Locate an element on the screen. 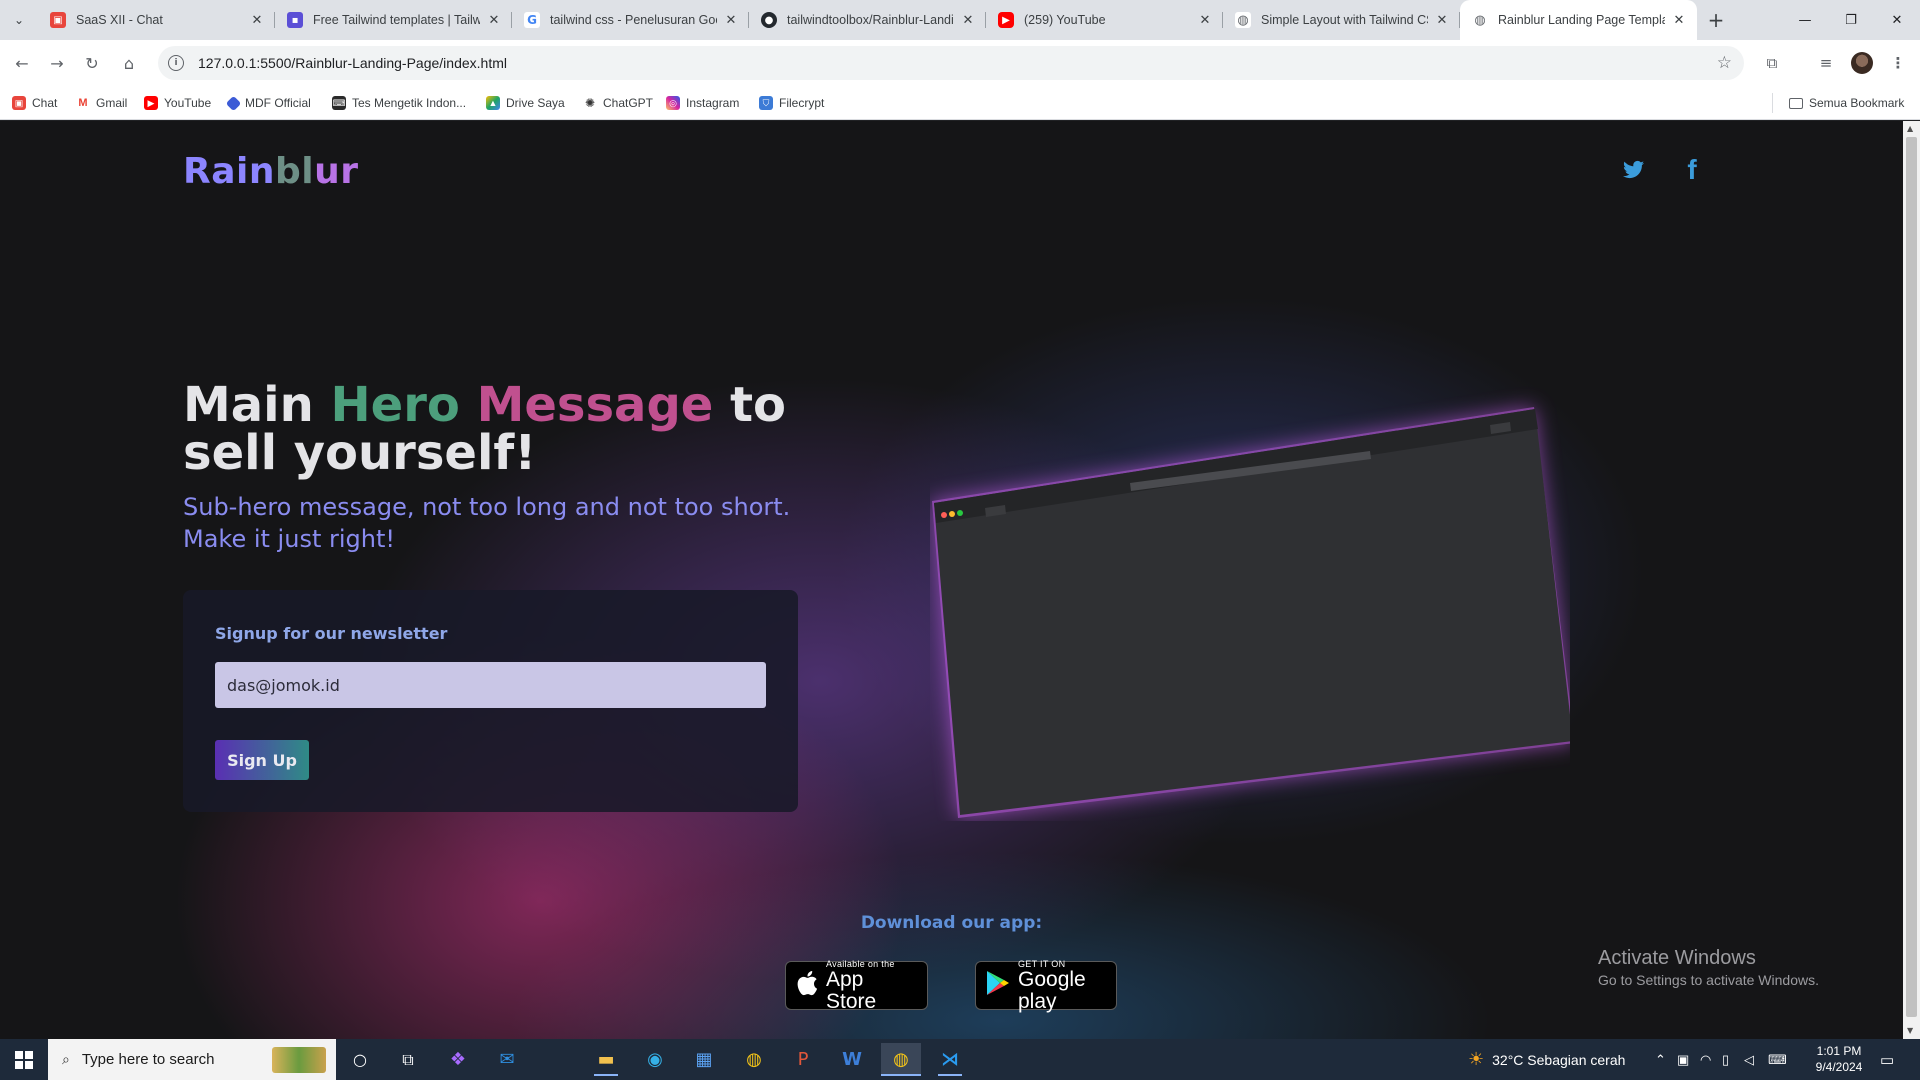 The height and width of the screenshot is (1080, 1920). file-explorer-icon: ▬ is located at coordinates (606, 1059).